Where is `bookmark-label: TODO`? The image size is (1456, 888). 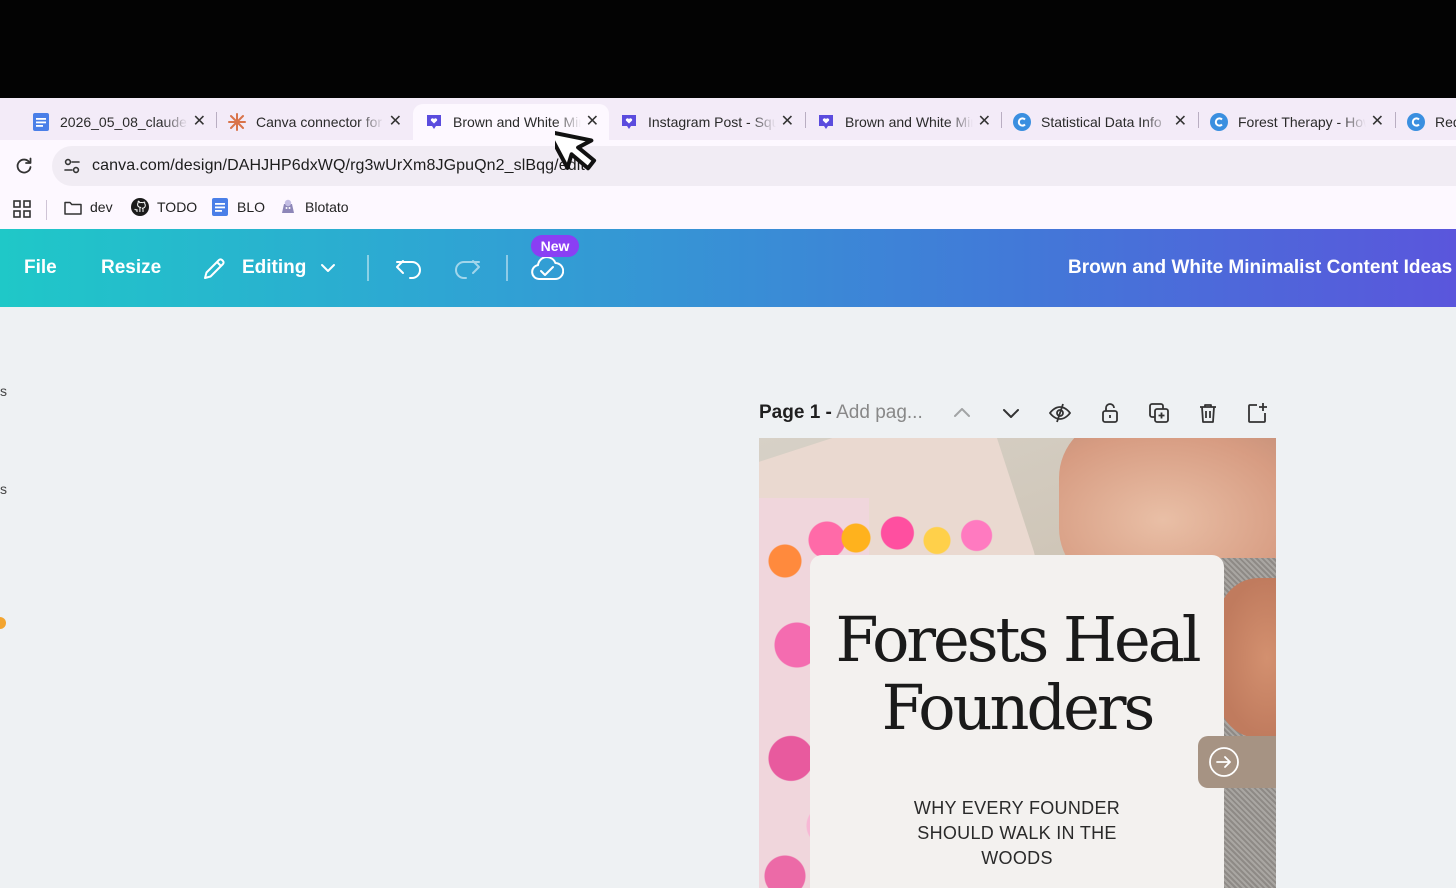
bookmark-label: TODO is located at coordinates (177, 207).